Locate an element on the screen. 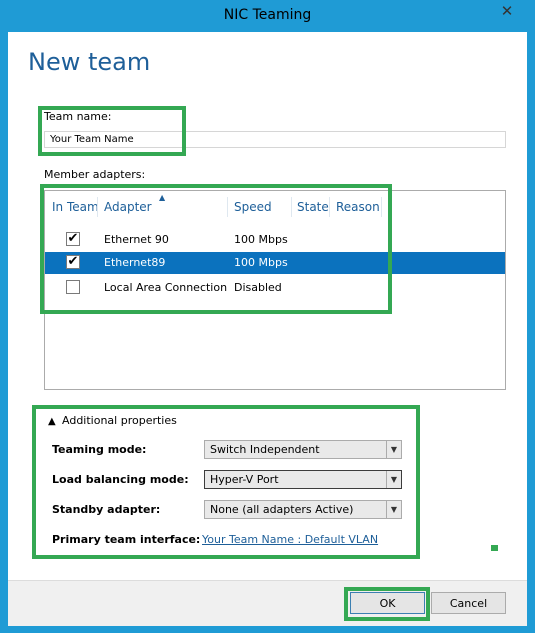 The height and width of the screenshot is (633, 535). dialog-footer: OK Cancel is located at coordinates (267, 603).